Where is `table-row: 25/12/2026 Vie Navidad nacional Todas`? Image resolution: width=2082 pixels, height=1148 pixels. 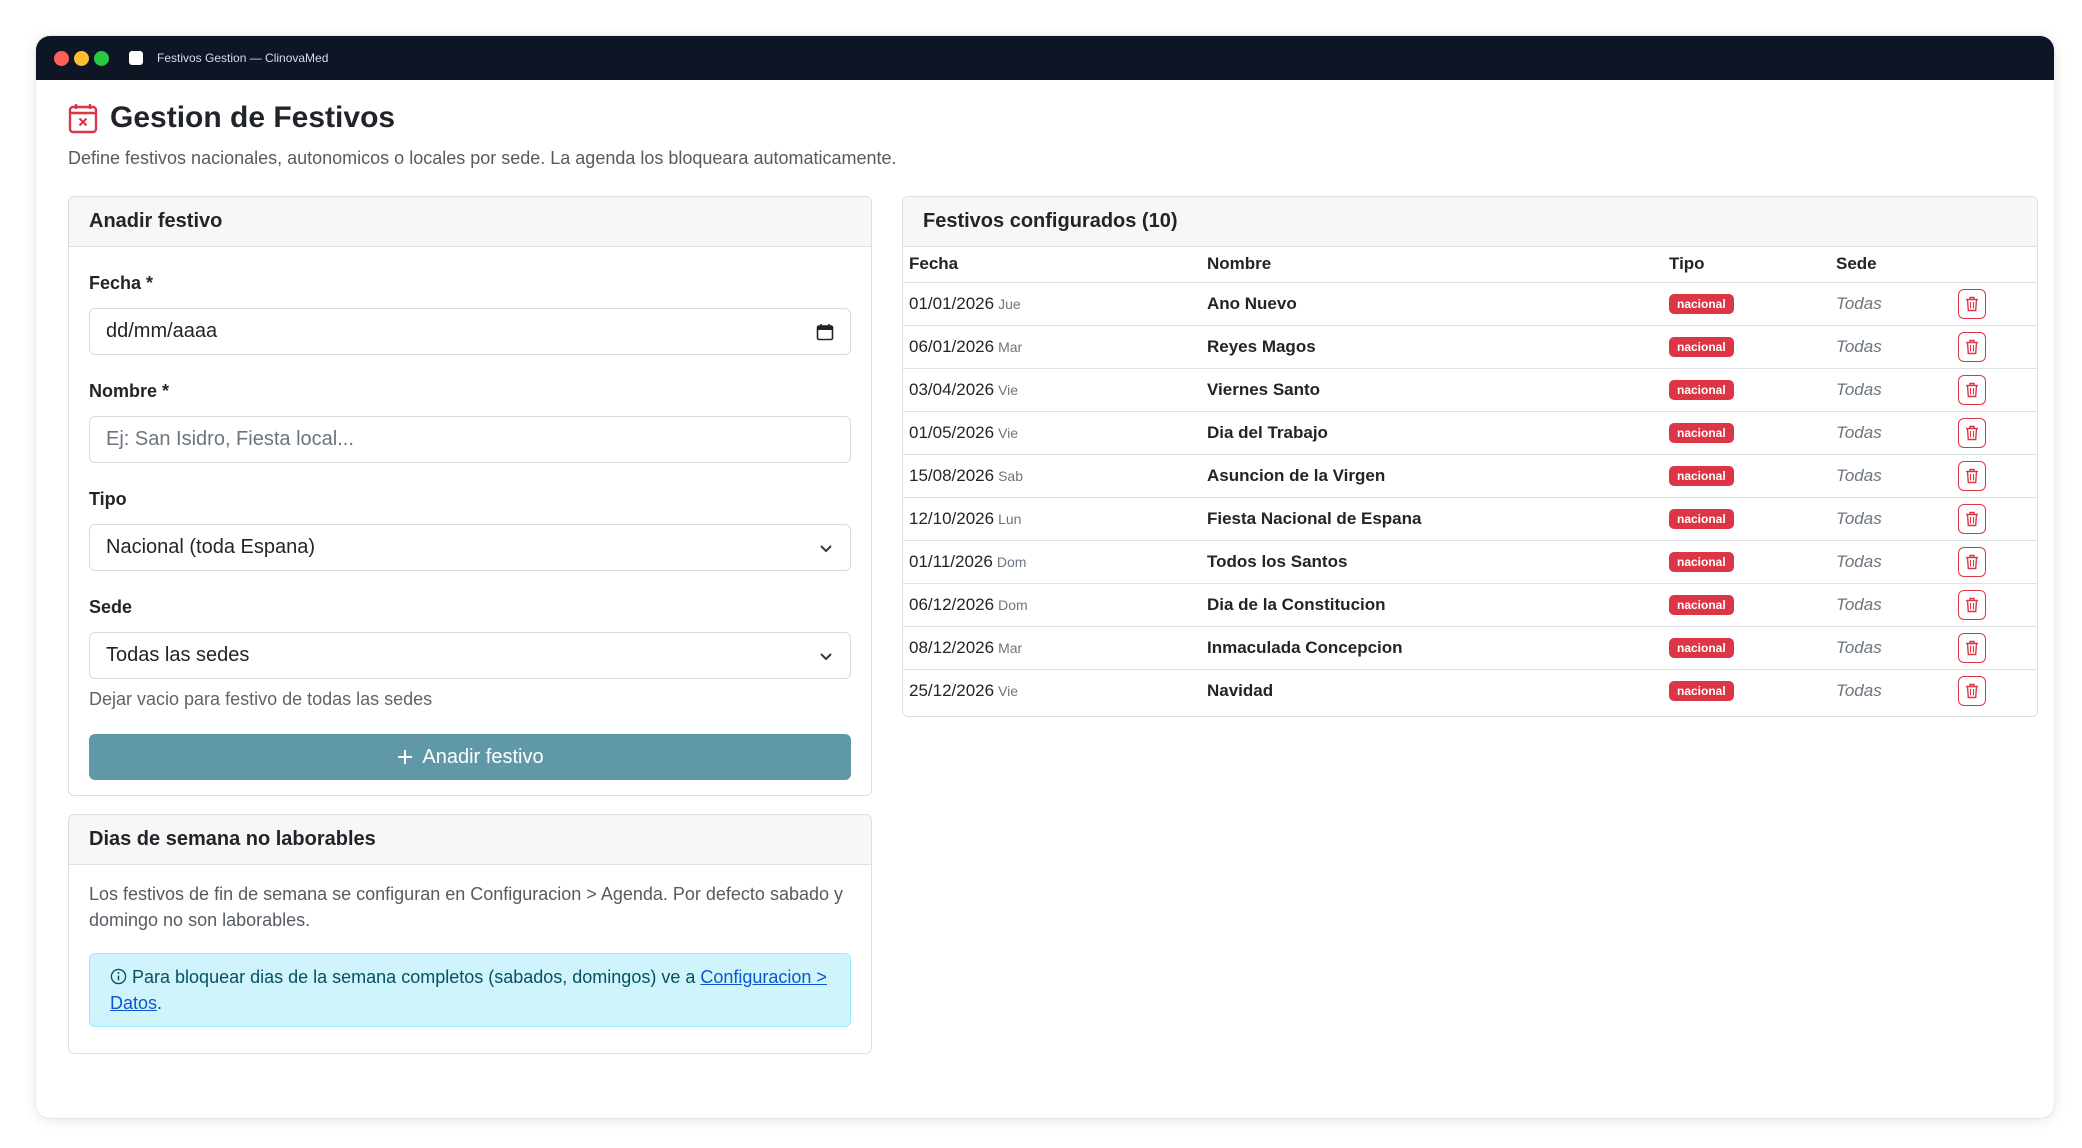 table-row: 25/12/2026 Vie Navidad nacional Todas is located at coordinates (1470, 690).